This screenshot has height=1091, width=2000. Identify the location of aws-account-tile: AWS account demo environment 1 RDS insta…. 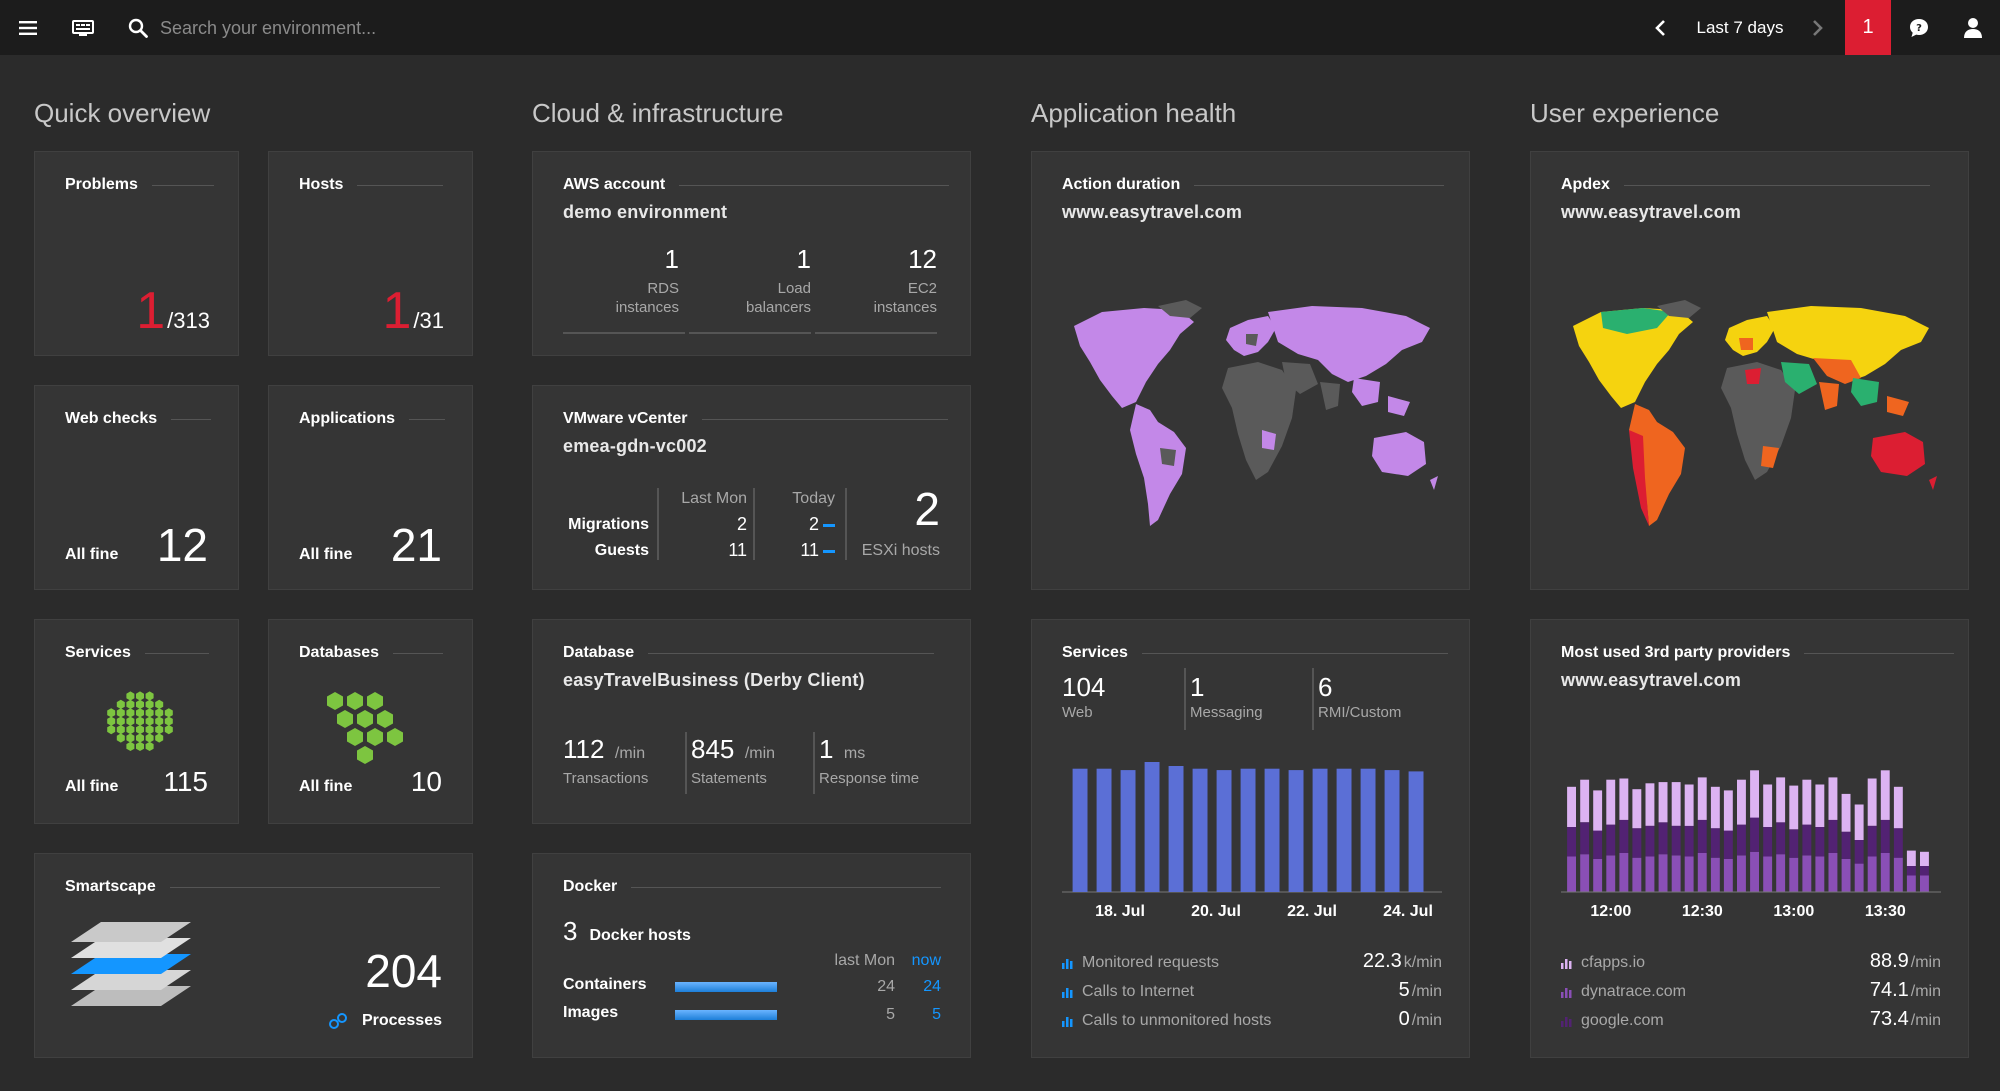
(751, 253).